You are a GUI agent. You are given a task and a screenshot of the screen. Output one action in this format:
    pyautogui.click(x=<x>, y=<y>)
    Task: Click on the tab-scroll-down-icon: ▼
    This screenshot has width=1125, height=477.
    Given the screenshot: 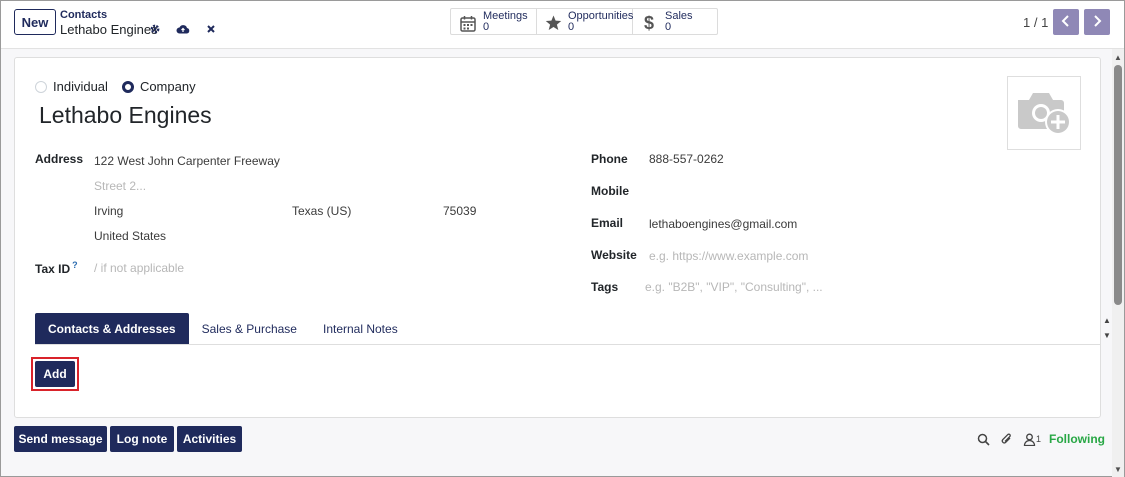 What is the action you would take?
    pyautogui.click(x=1107, y=335)
    